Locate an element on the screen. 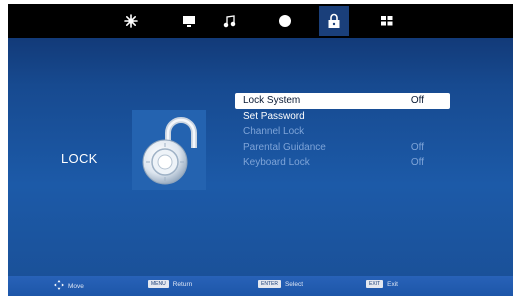  menu-item-label: Keyboard Lock is located at coordinates (276, 162).